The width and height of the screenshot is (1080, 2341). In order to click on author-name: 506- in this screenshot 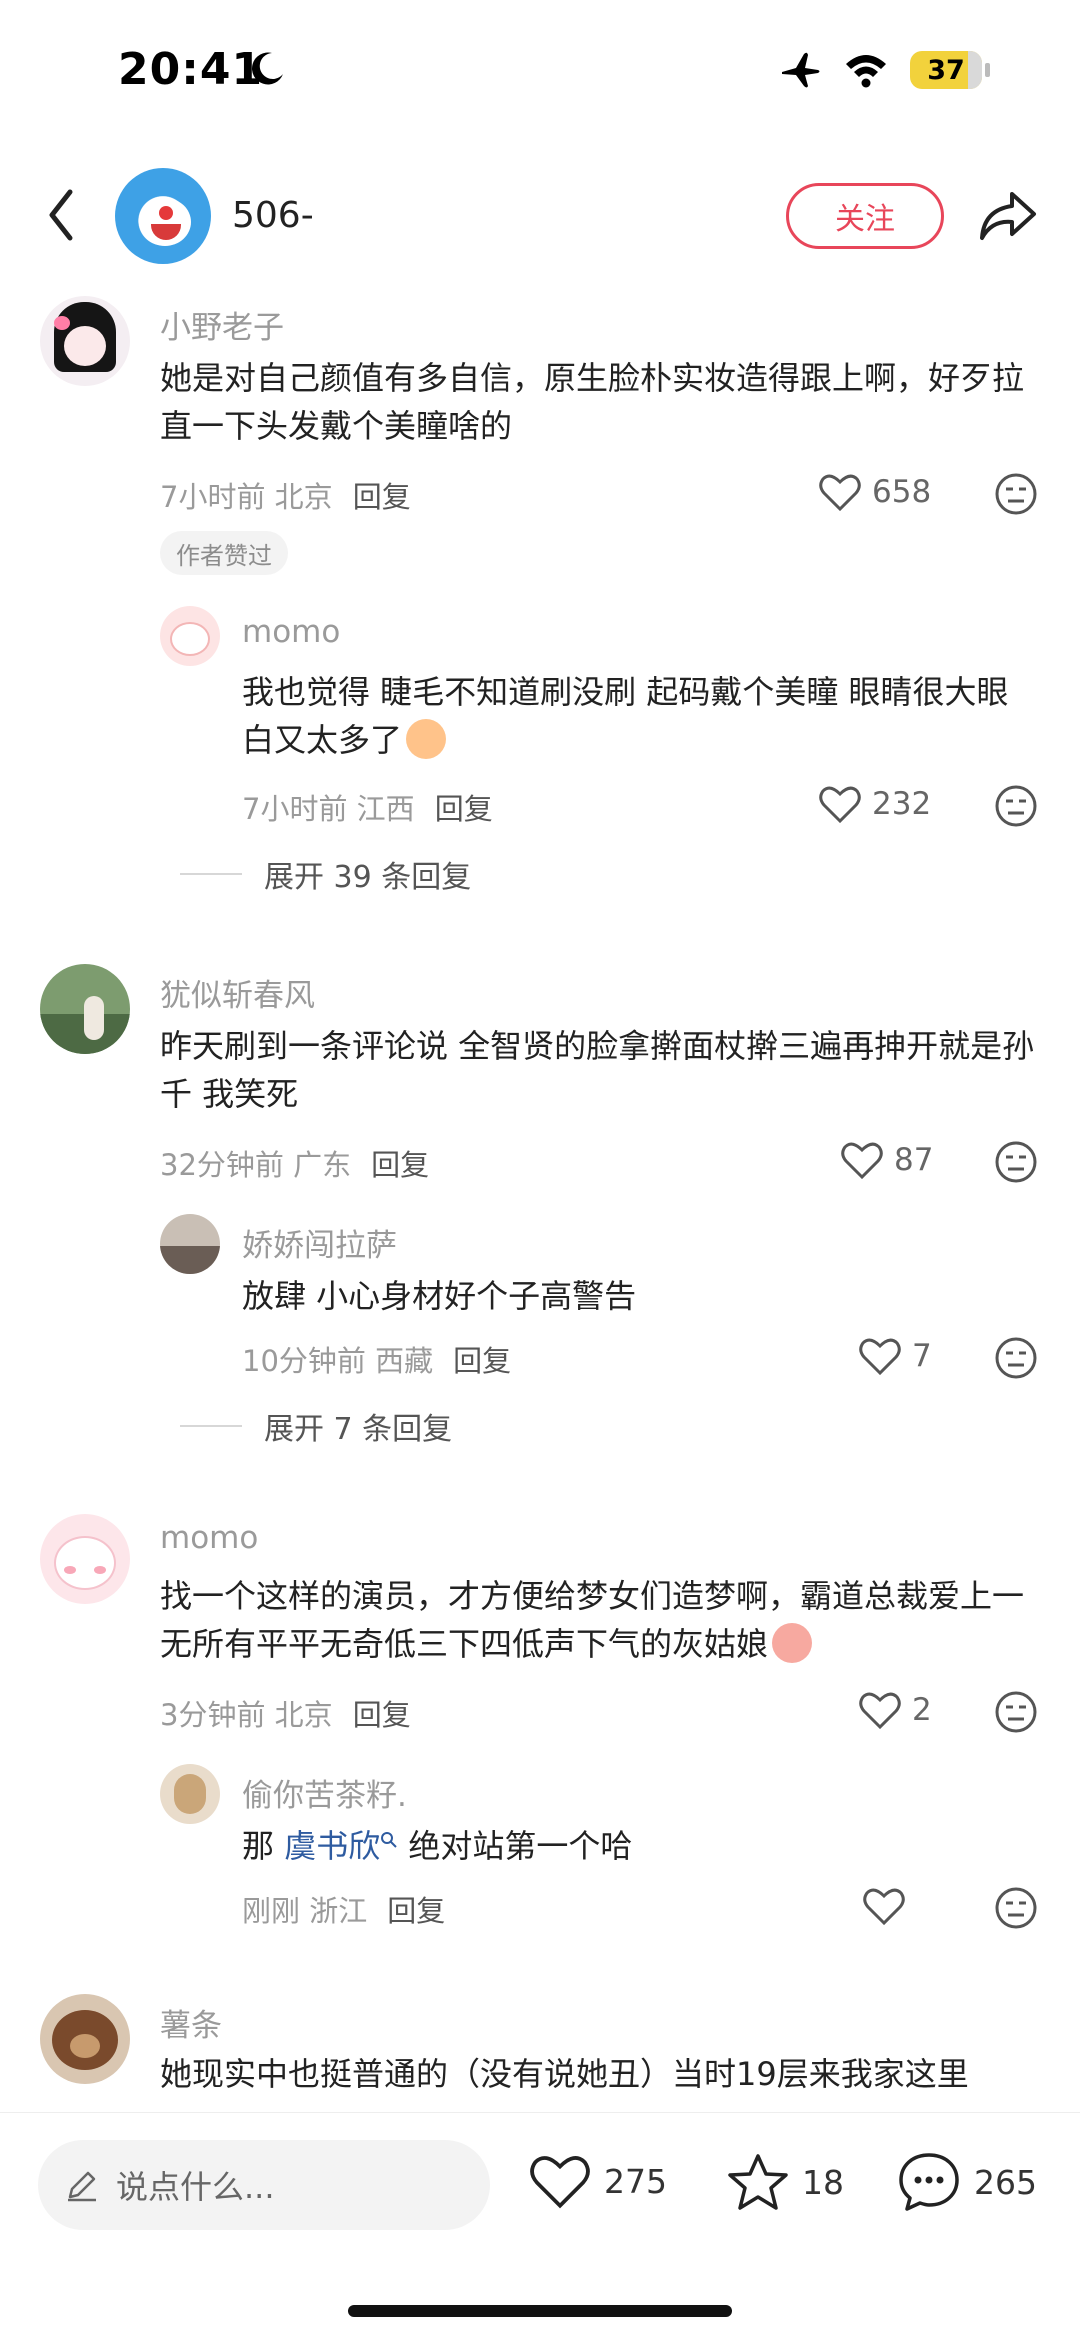, I will do `click(273, 215)`.